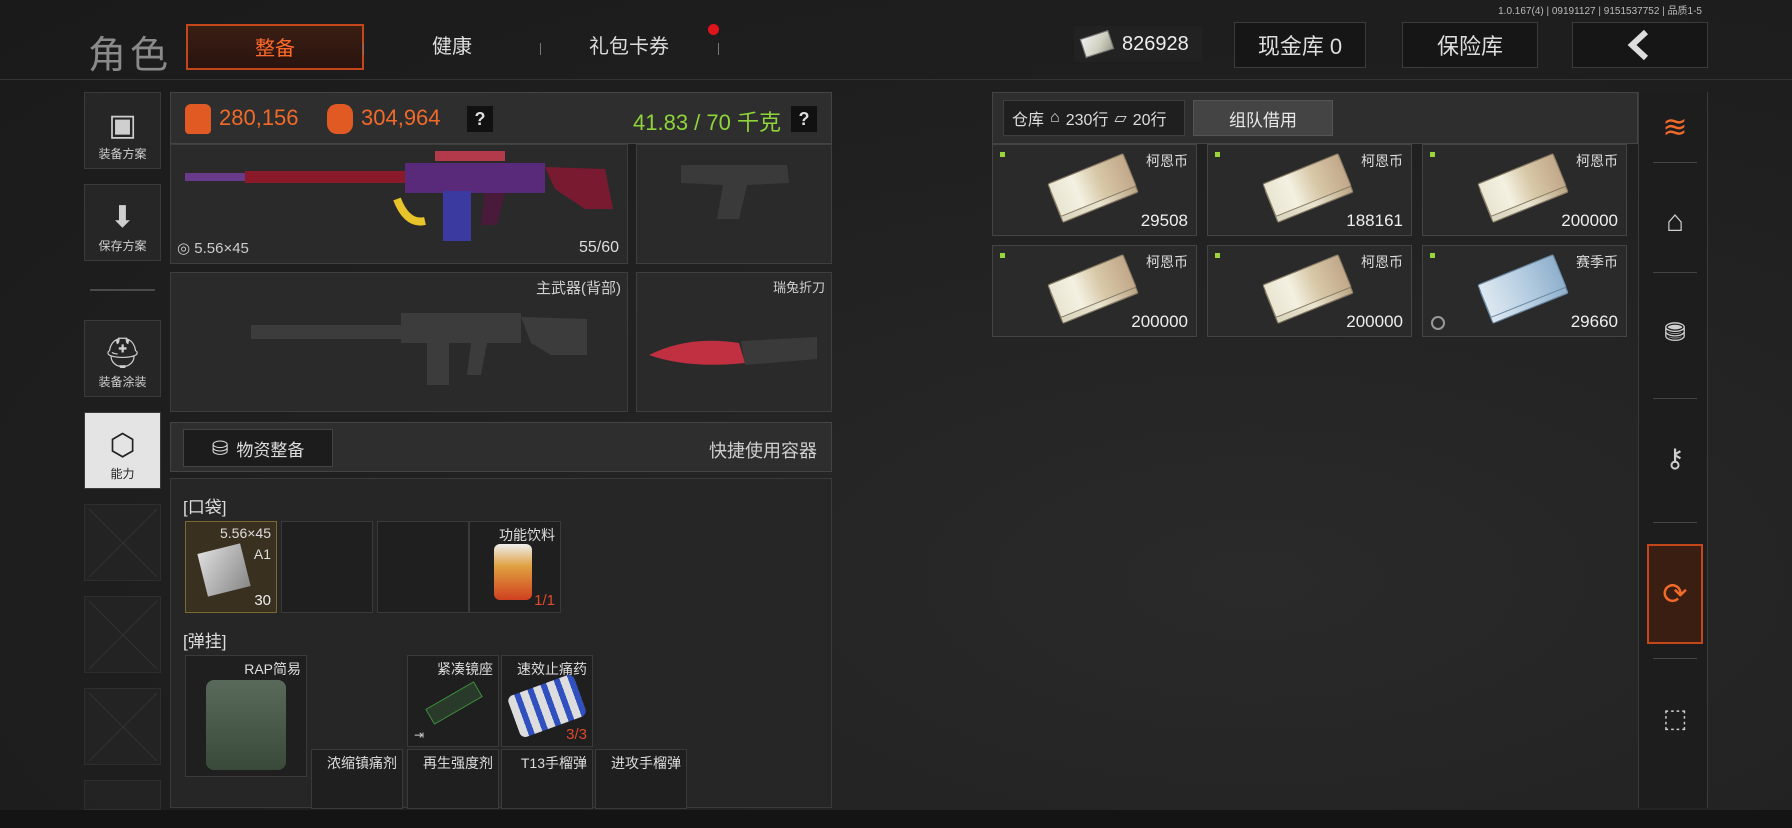  I want to click on sidenav-ability: ⬡ 能力, so click(122, 450).